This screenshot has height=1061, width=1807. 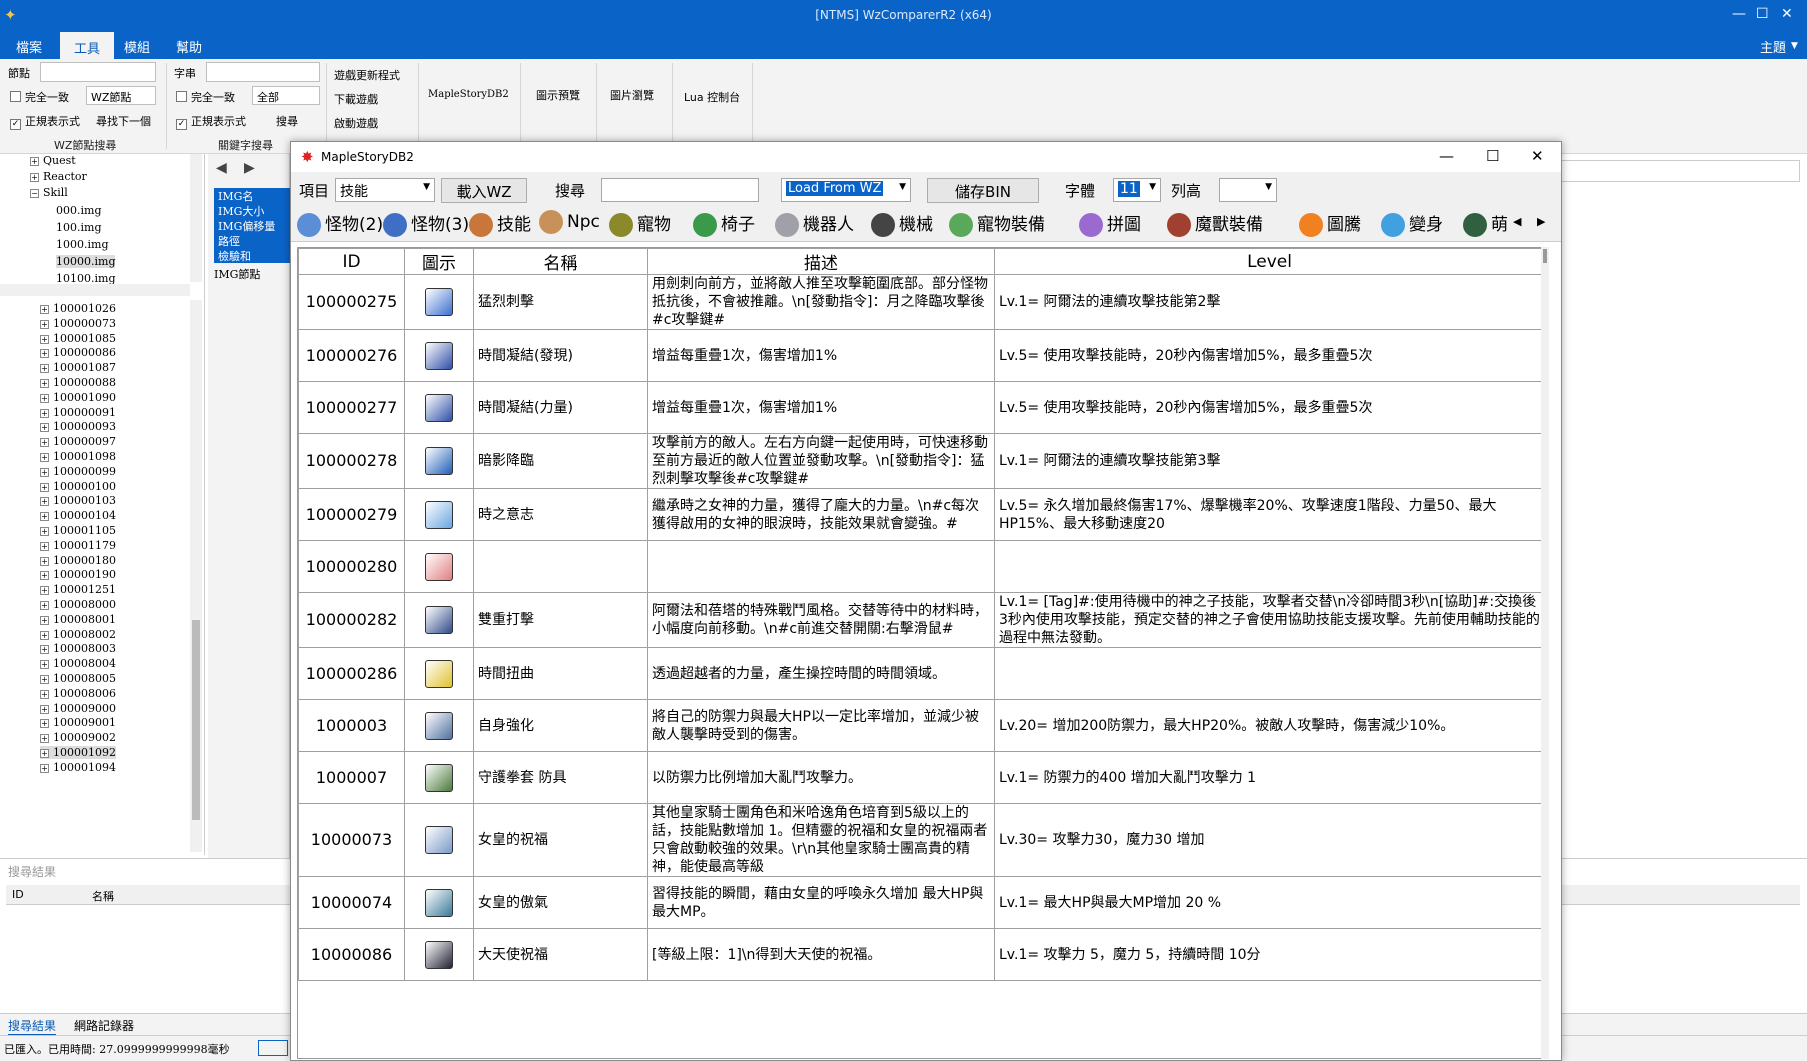 I want to click on tree-bottom-scrollbar, so click(x=196, y=576).